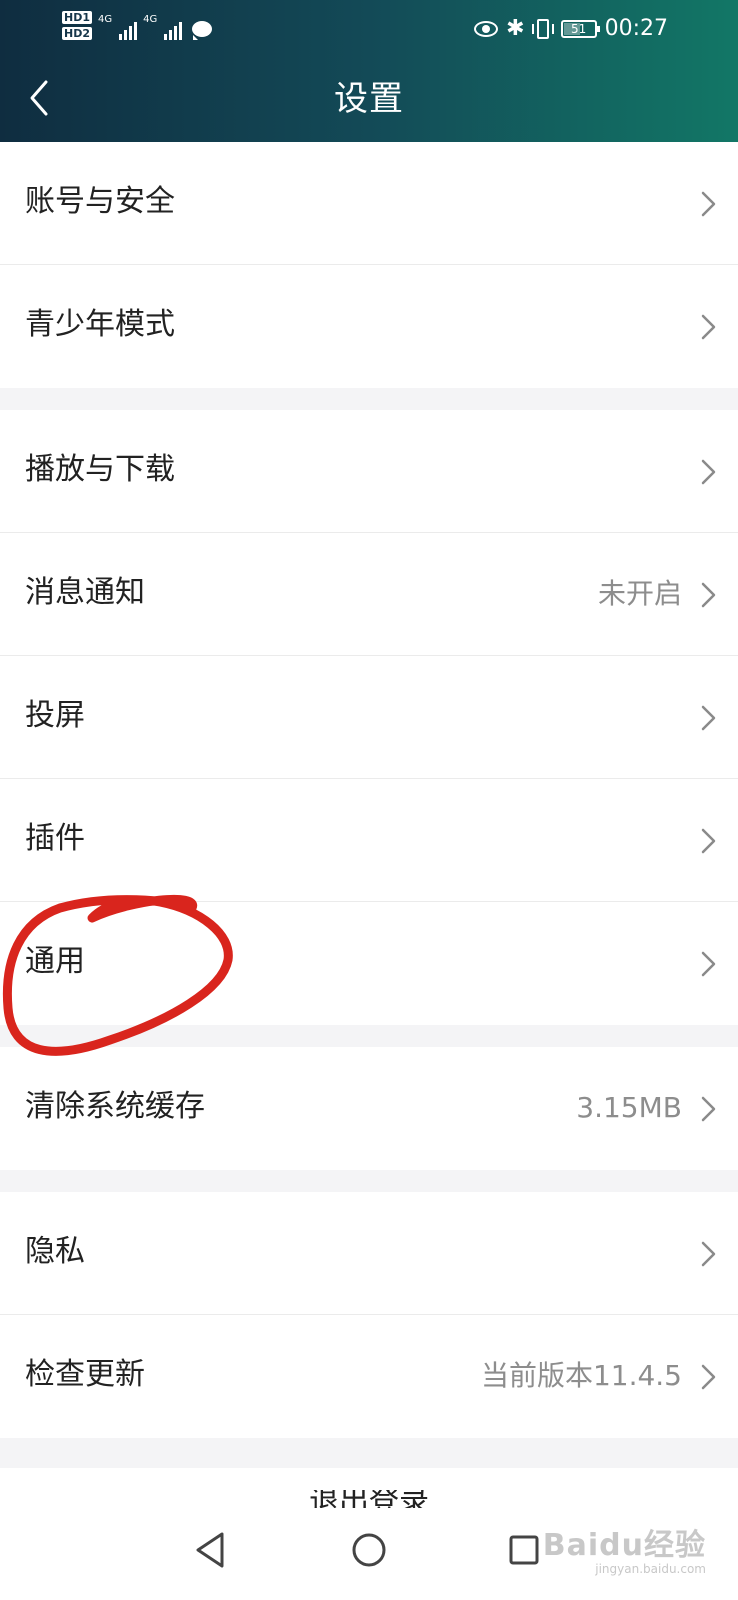 The image size is (738, 1600). What do you see at coordinates (150, 19) in the screenshot?
I see `network-label-2: 4G` at bounding box center [150, 19].